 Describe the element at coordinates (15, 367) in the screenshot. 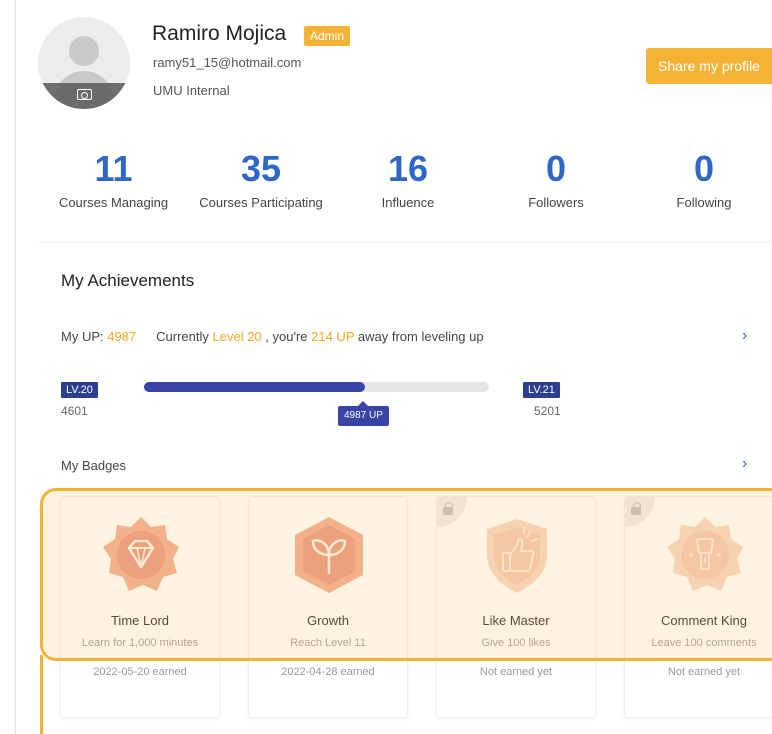

I see `left-border` at that location.